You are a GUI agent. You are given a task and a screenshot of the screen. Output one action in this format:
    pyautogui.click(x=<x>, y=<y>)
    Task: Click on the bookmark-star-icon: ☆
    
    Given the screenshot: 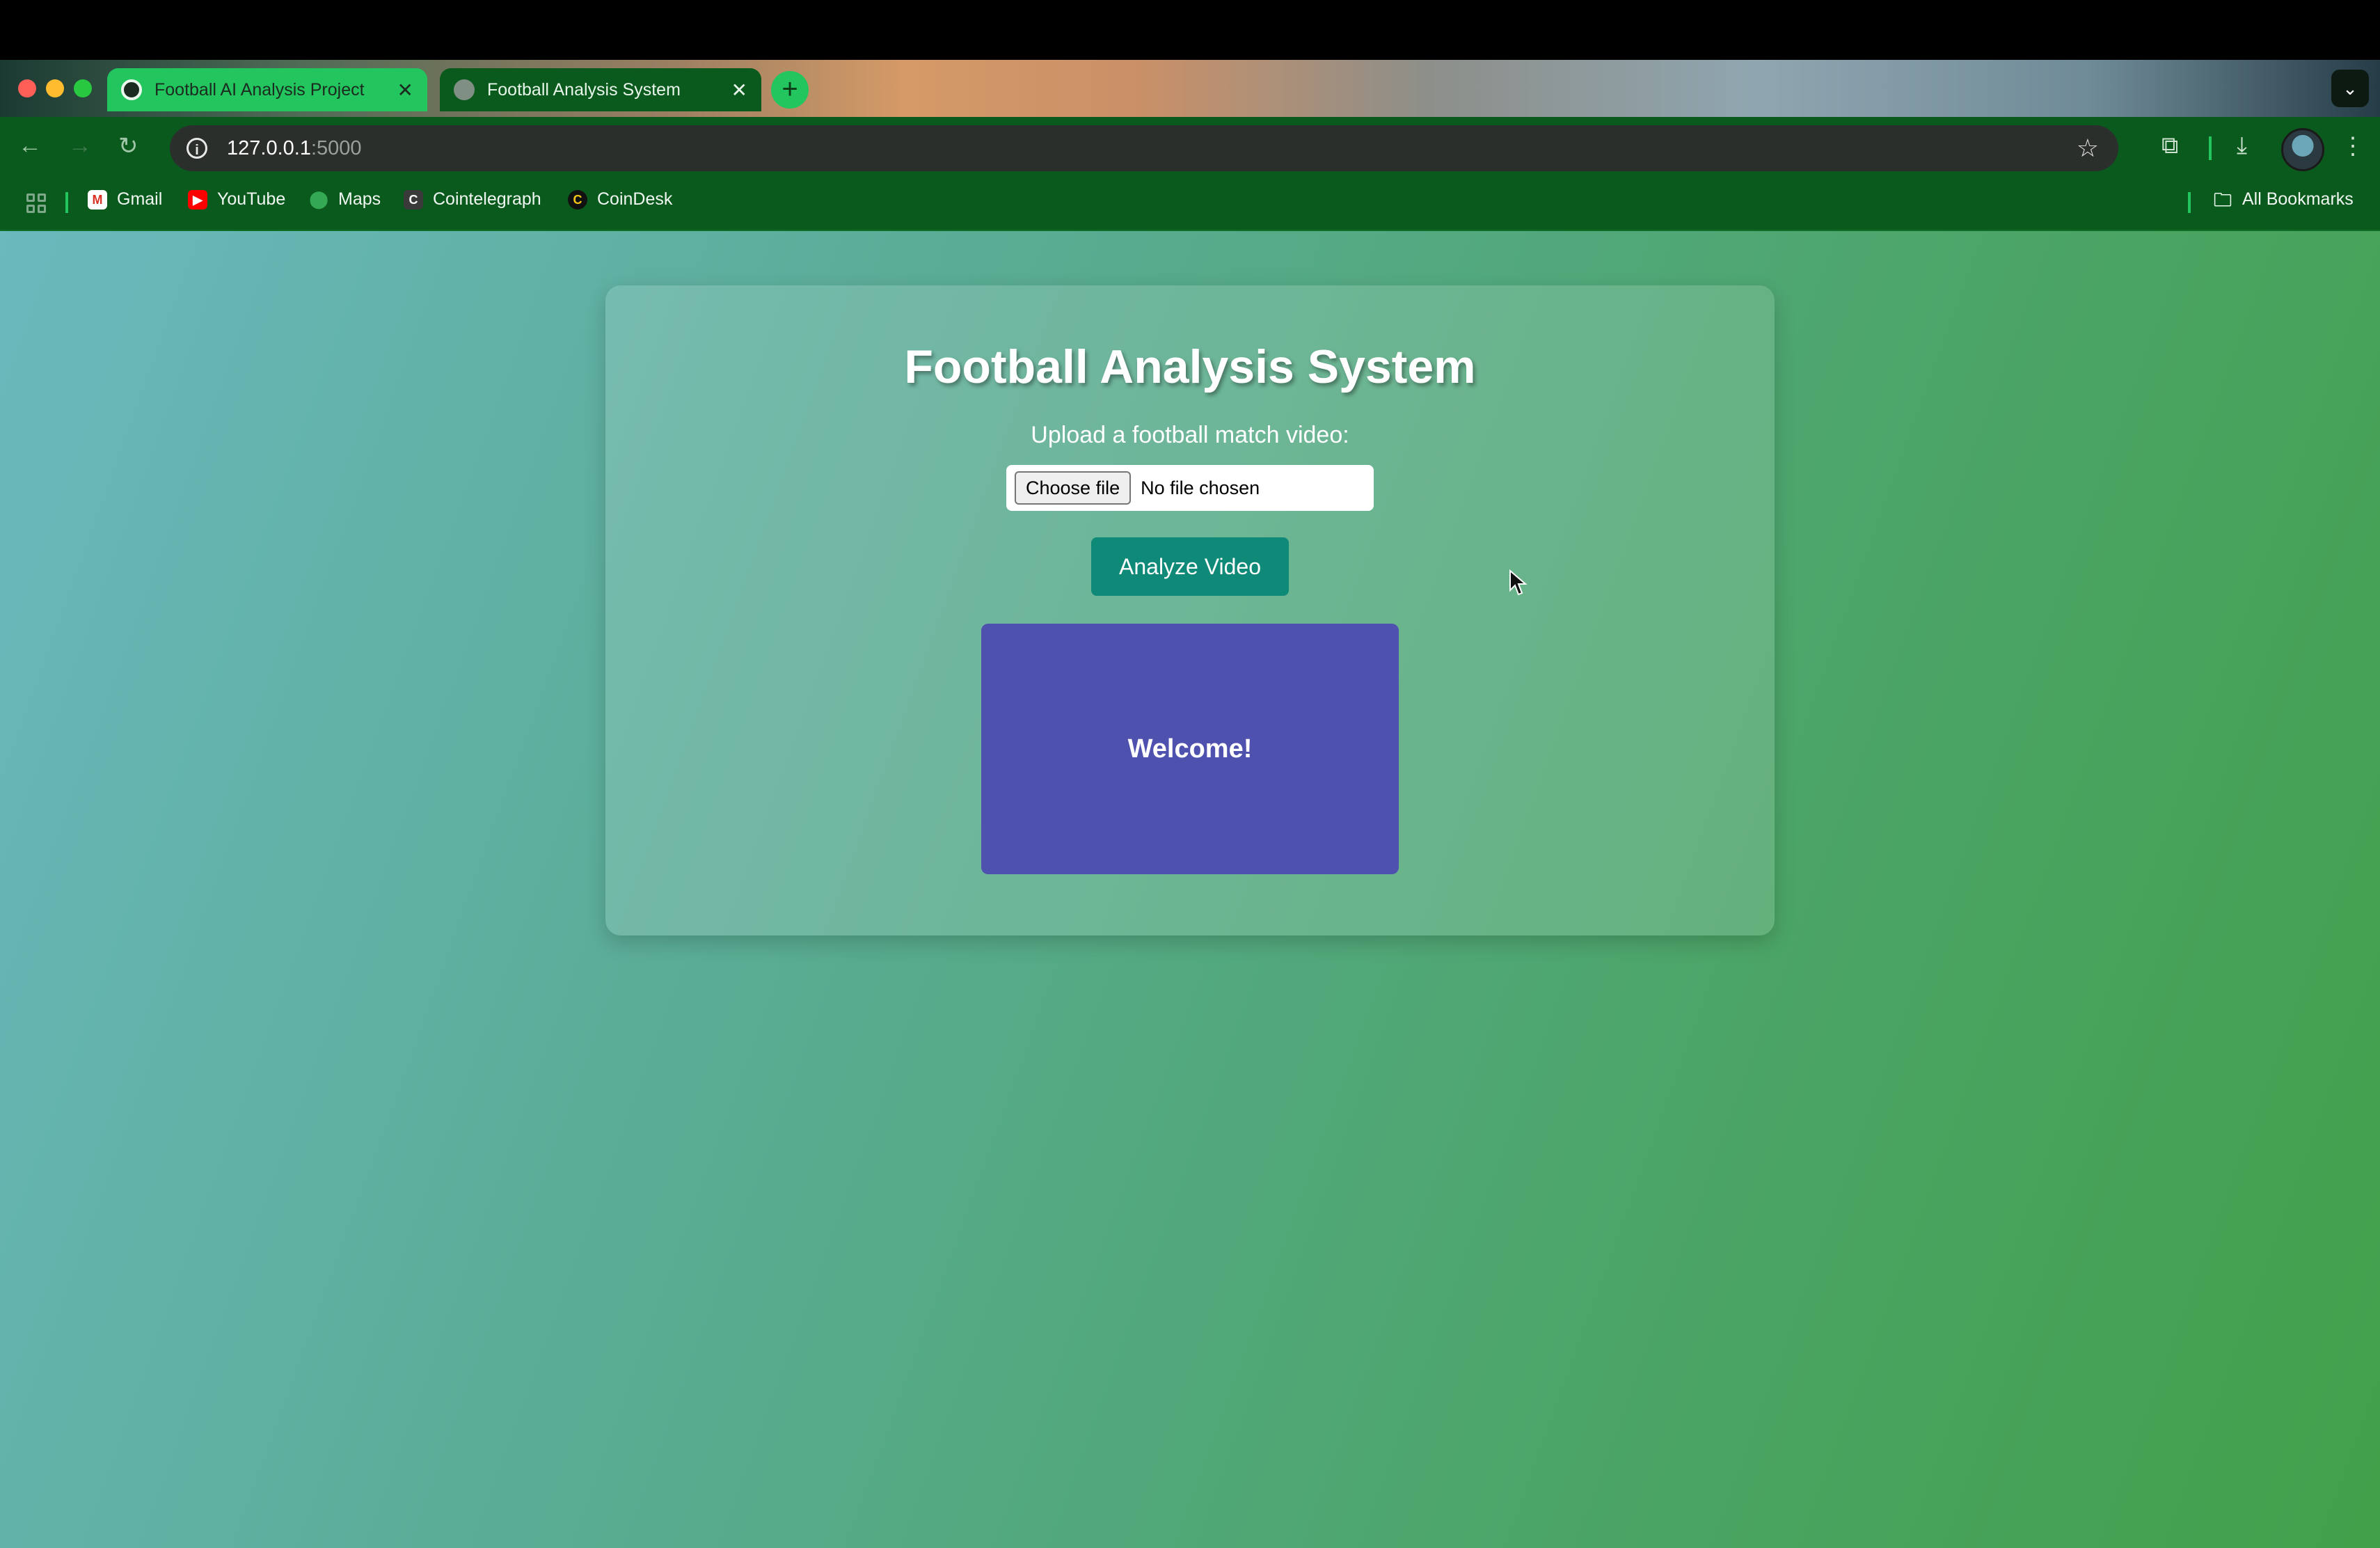 What is the action you would take?
    pyautogui.click(x=2088, y=148)
    